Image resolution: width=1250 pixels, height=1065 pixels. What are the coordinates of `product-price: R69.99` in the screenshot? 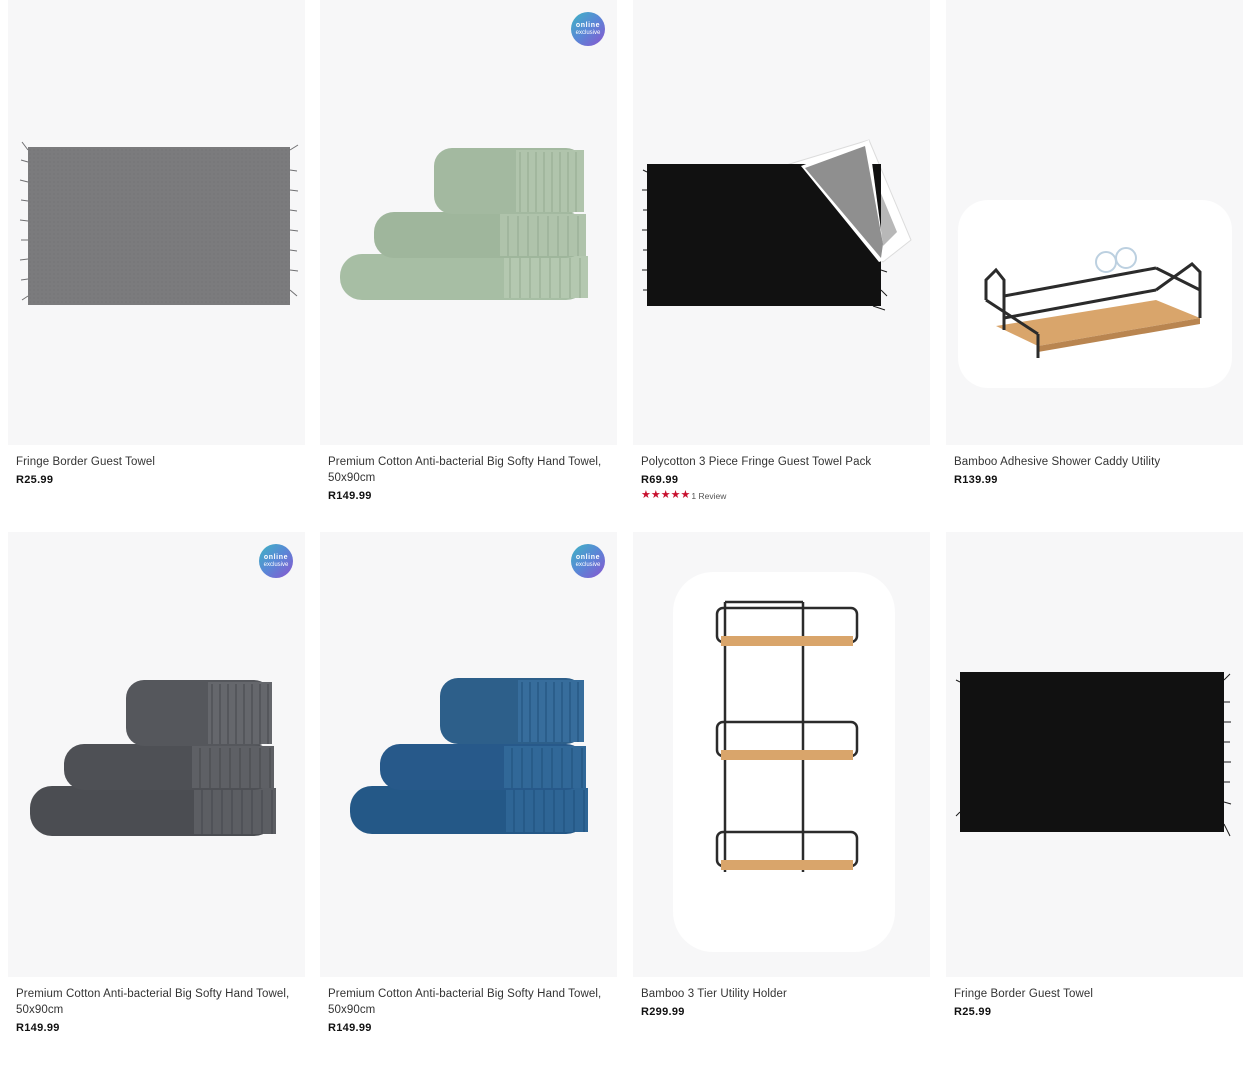 It's located at (660, 480).